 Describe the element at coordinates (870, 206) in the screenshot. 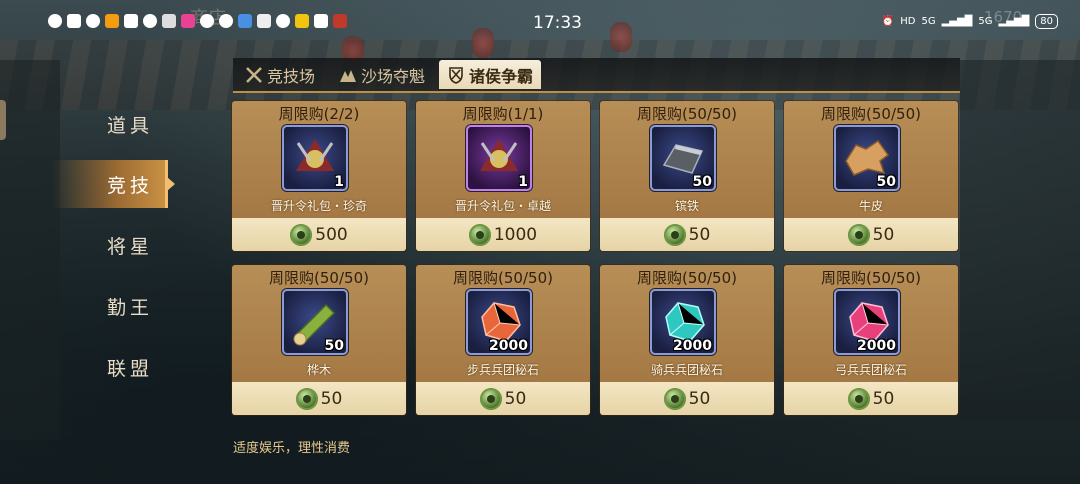

I see `item-name: 牛皮` at that location.